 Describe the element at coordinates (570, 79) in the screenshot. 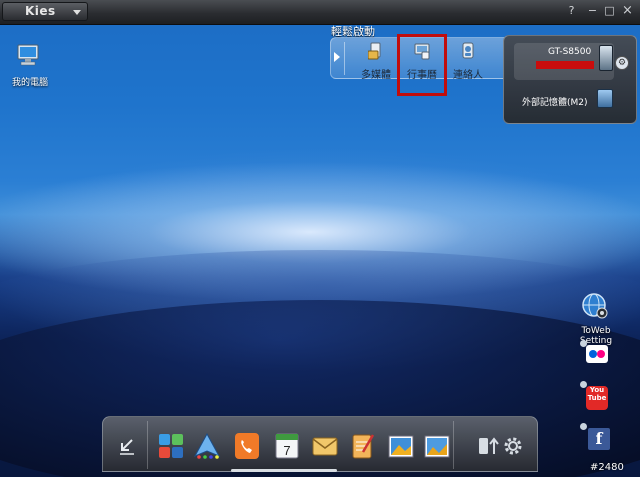

I see `device-panel: GT-S8500 ⚙ 外部記憶體(M2)` at that location.